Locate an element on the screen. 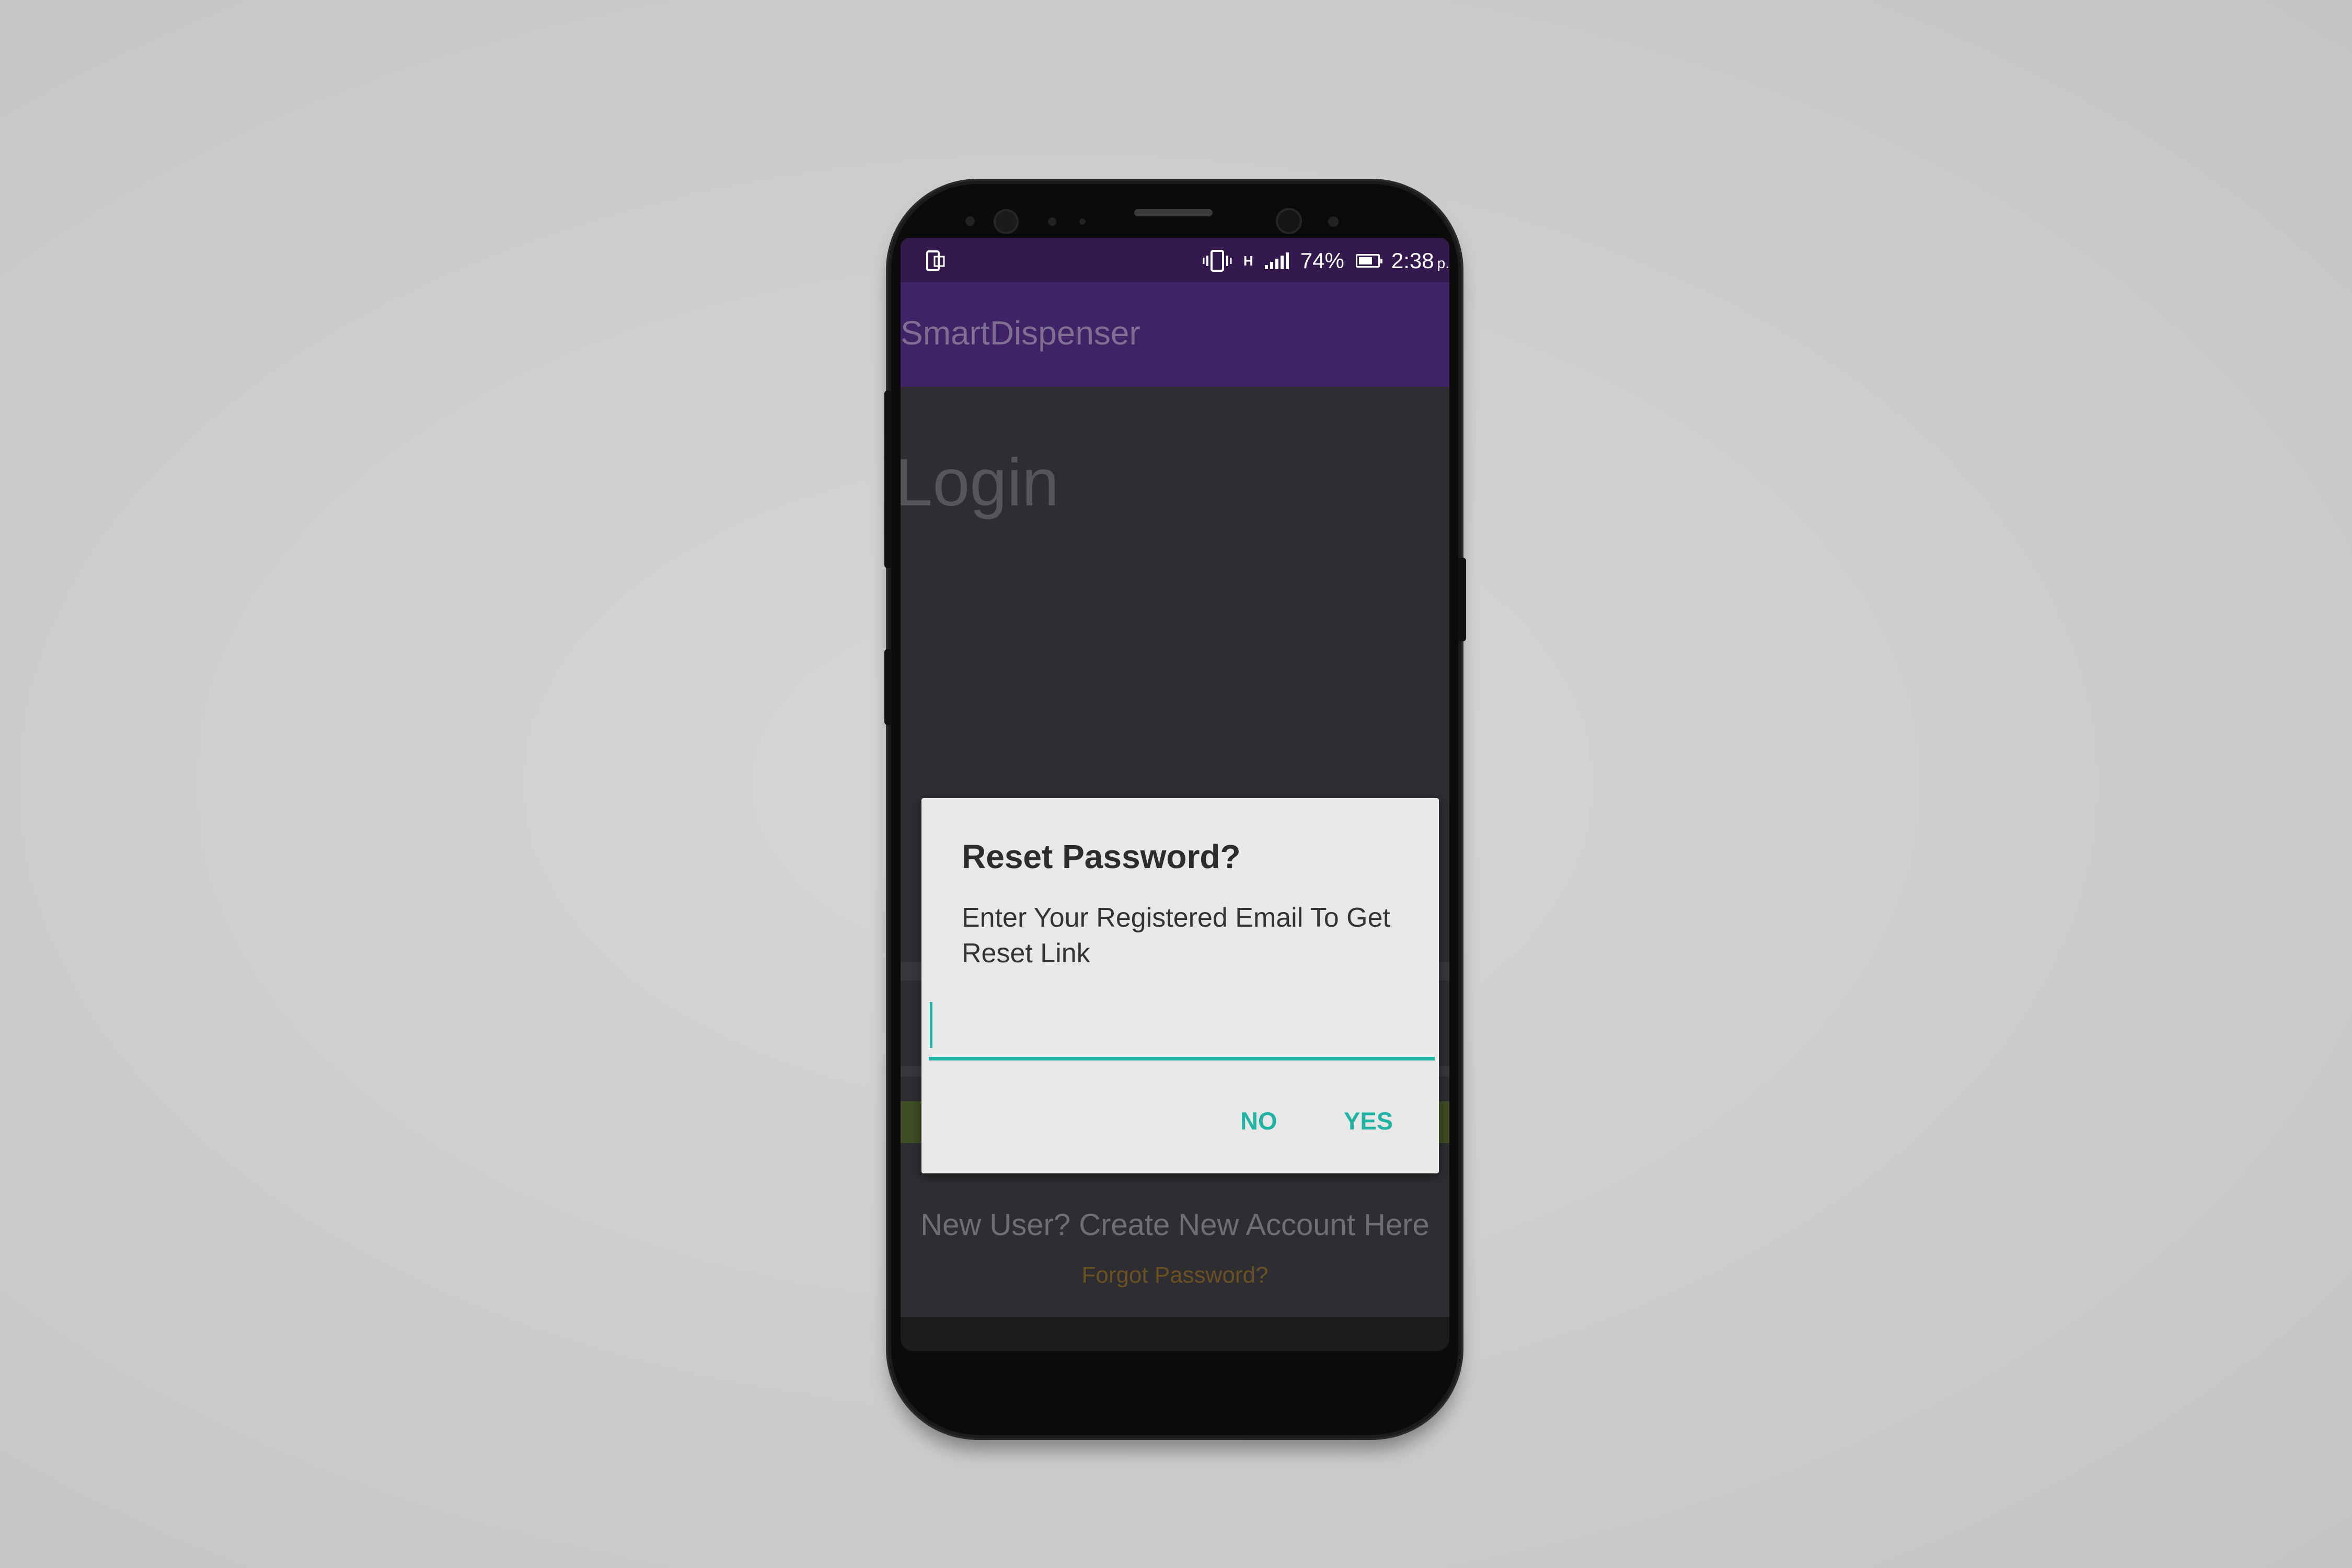  network-type-label: H is located at coordinates (1248, 261).